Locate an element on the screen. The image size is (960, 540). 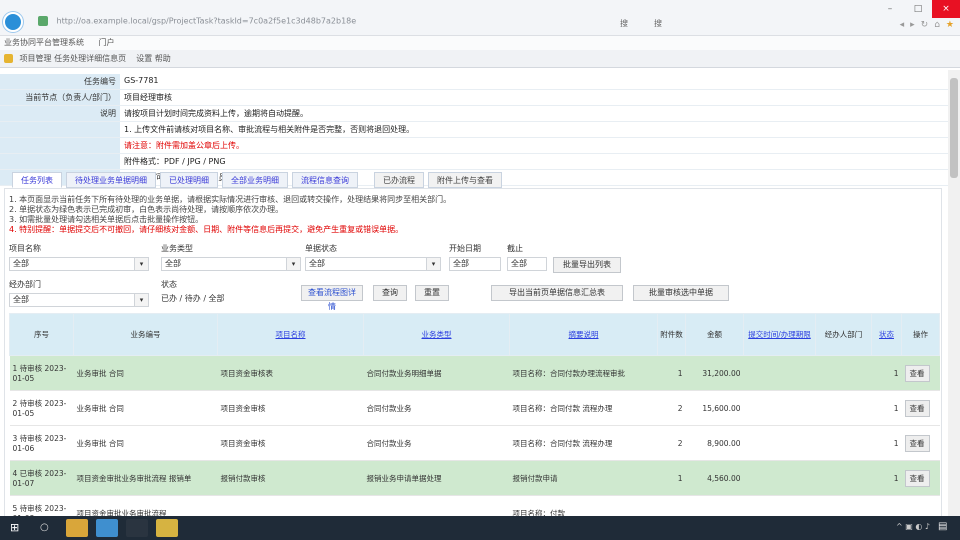
sub-tab: 已办流程 is located at coordinates (399, 180).